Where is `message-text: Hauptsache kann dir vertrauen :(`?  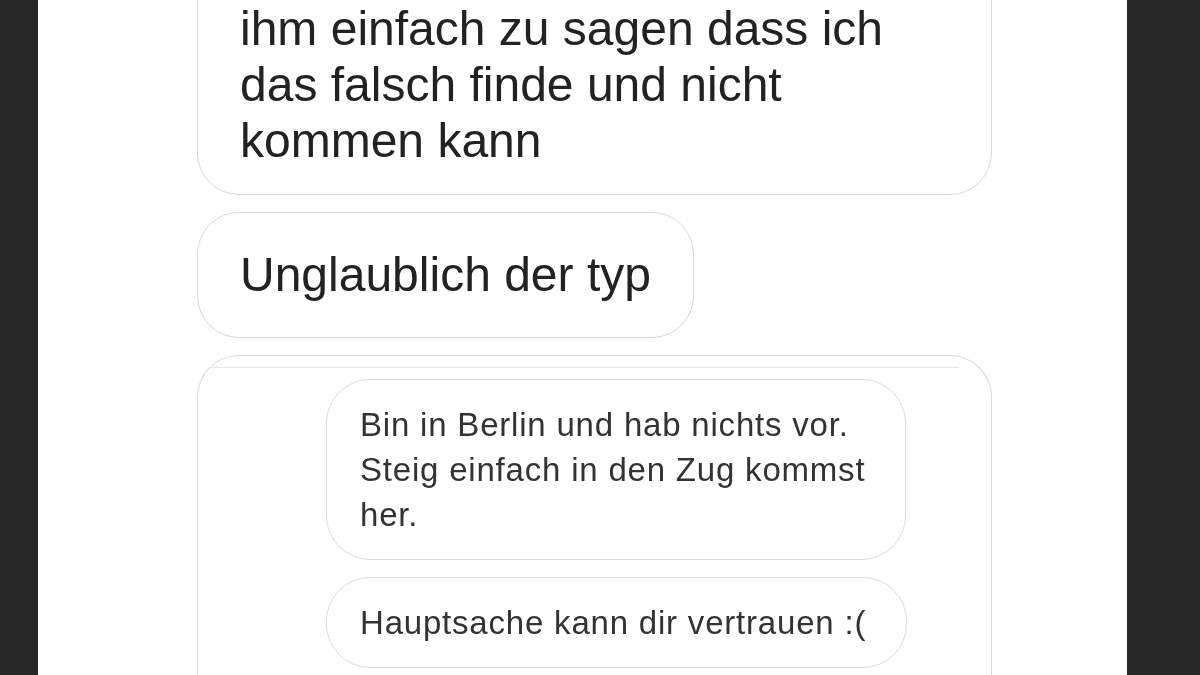
message-text: Hauptsache kann dir vertrauen :( is located at coordinates (613, 623).